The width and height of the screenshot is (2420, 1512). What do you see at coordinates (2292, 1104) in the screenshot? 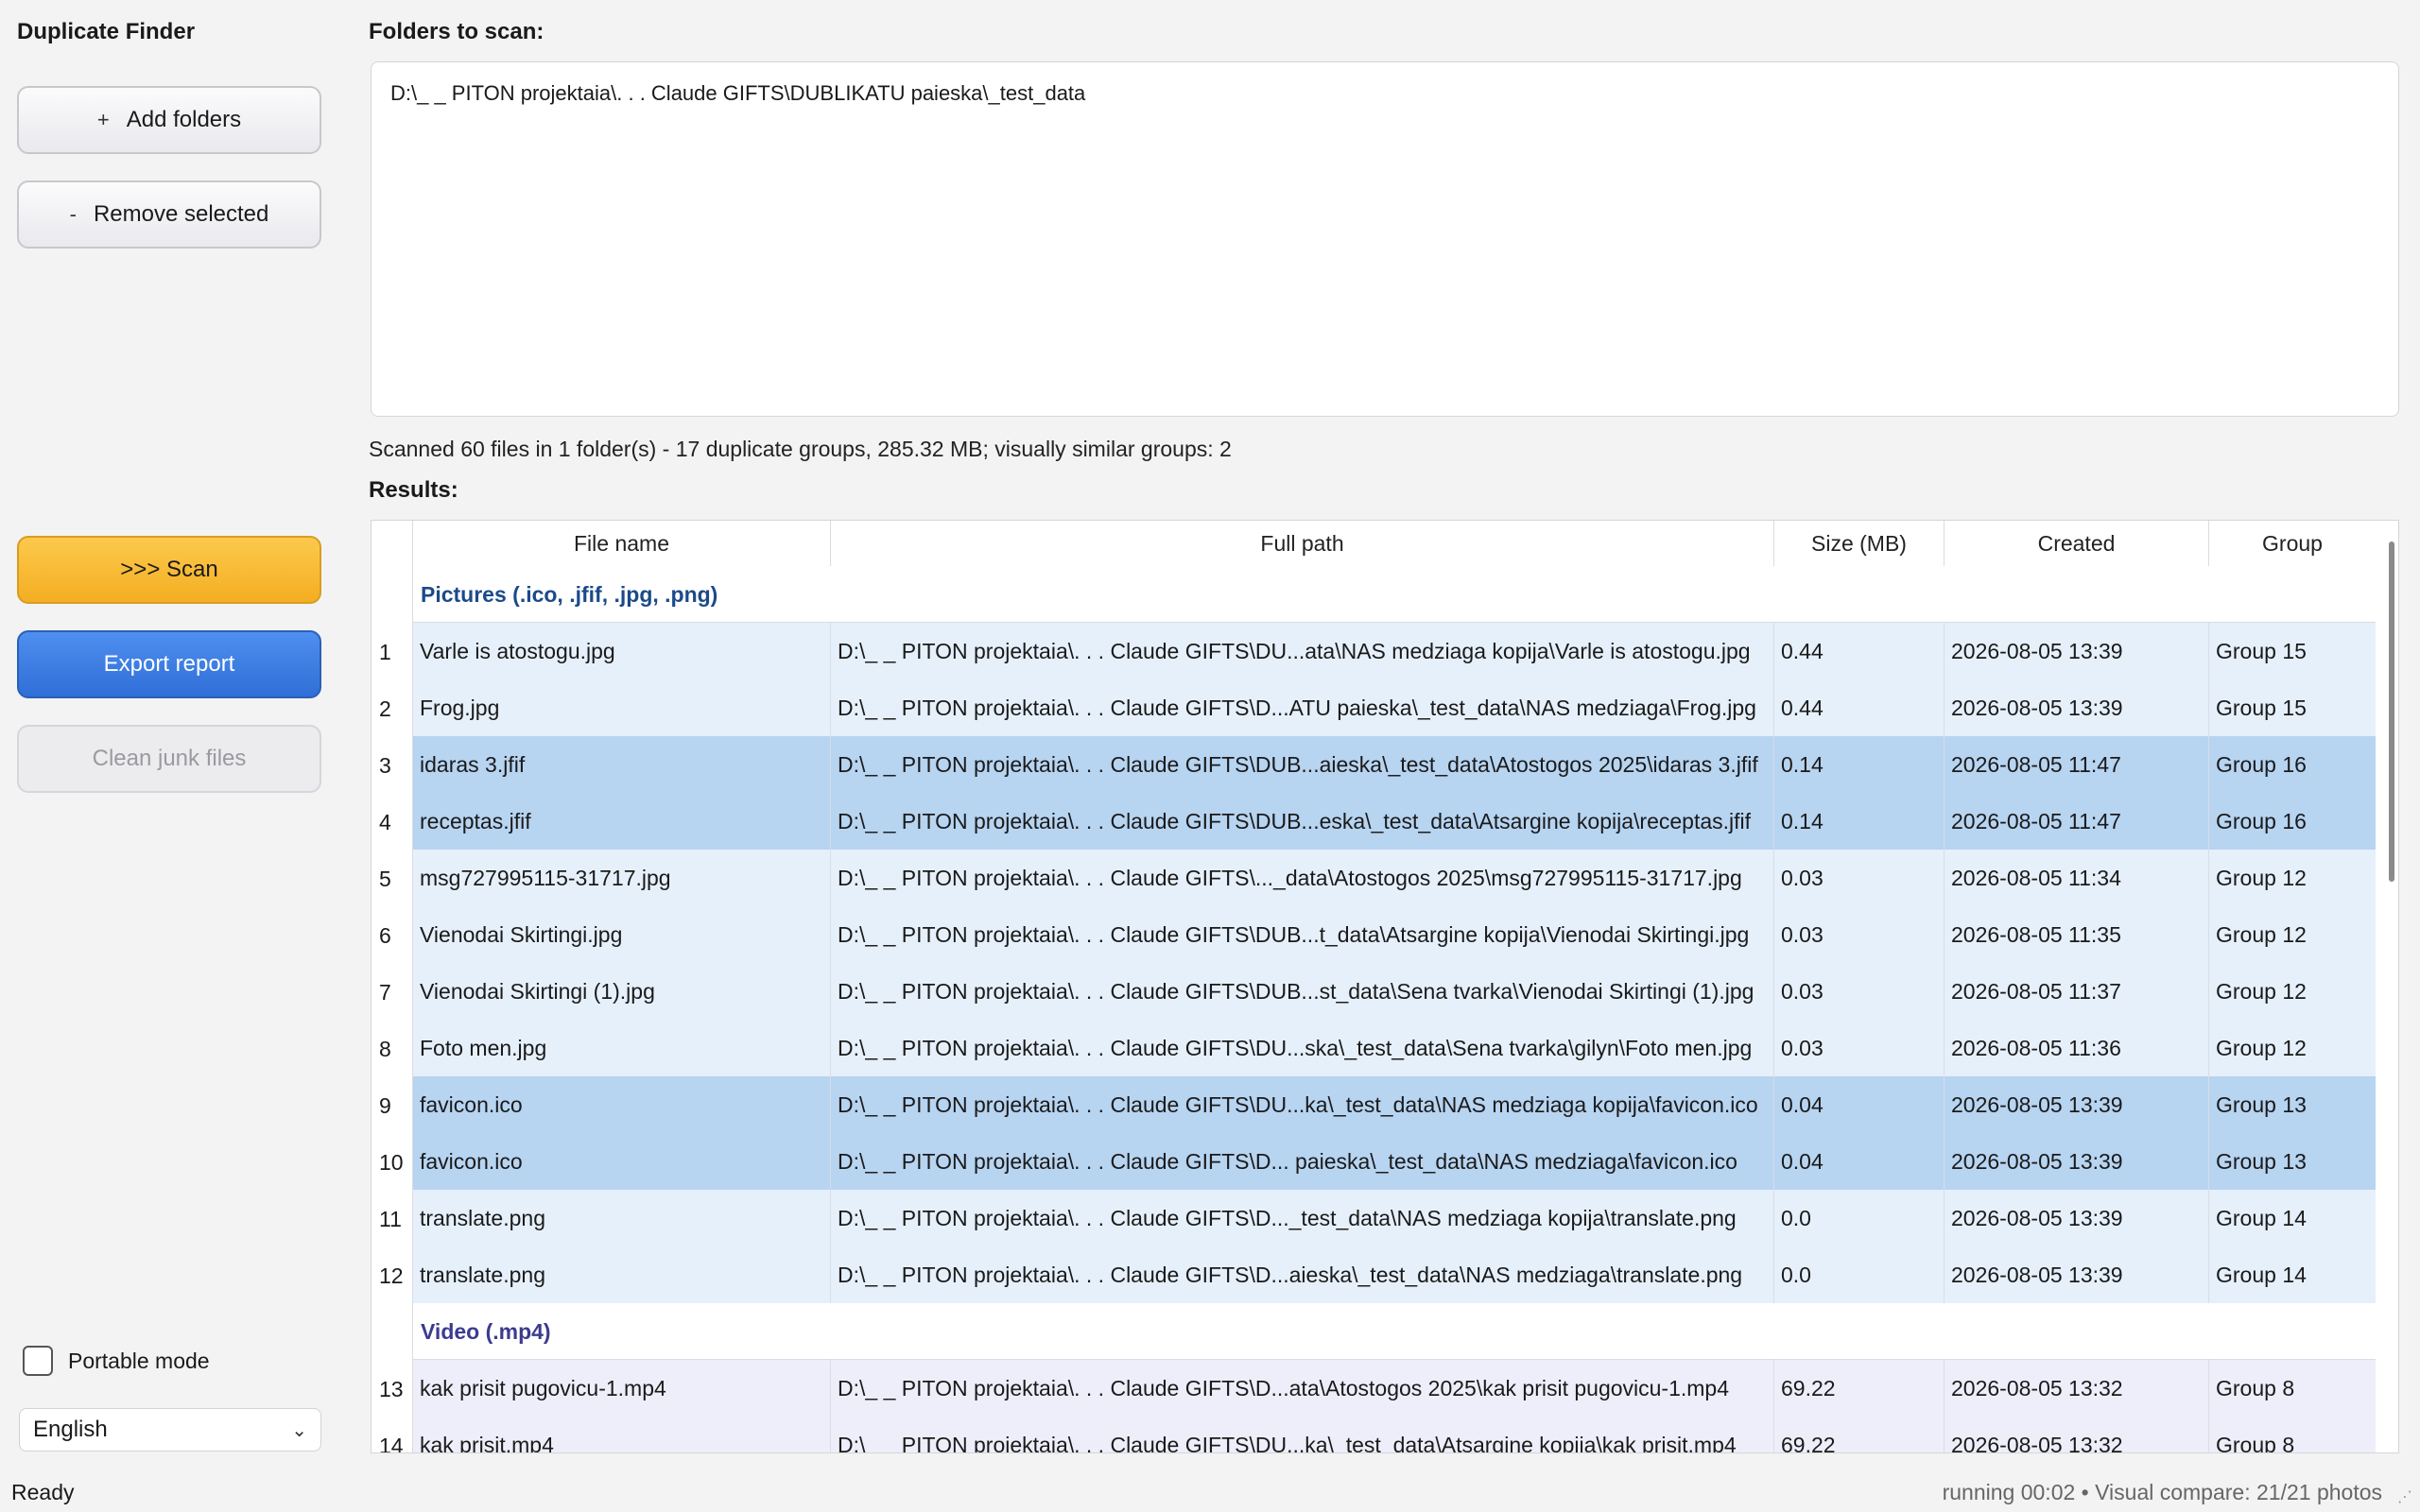
I see `group-cell: Group 13` at bounding box center [2292, 1104].